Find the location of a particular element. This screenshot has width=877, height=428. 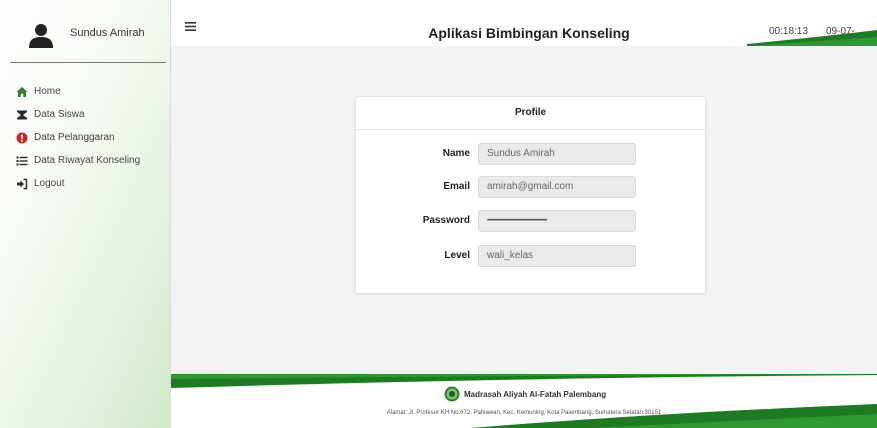

school-logo-icon is located at coordinates (452, 394).